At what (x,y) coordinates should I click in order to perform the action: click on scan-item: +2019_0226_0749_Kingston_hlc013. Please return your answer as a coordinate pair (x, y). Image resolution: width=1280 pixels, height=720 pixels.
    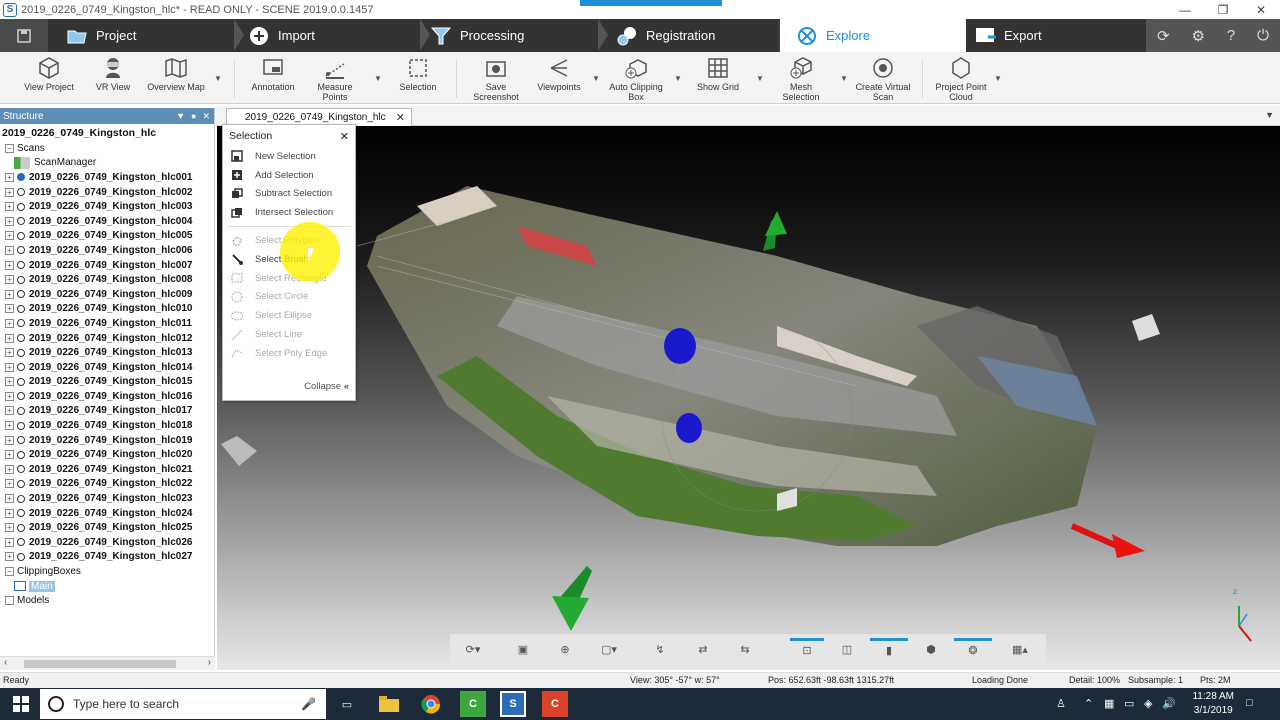
    Looking at the image, I should click on (108, 352).